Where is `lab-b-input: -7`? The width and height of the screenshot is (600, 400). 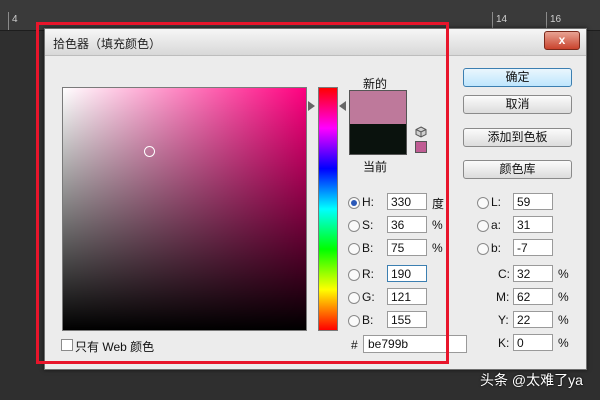 lab-b-input: -7 is located at coordinates (533, 247).